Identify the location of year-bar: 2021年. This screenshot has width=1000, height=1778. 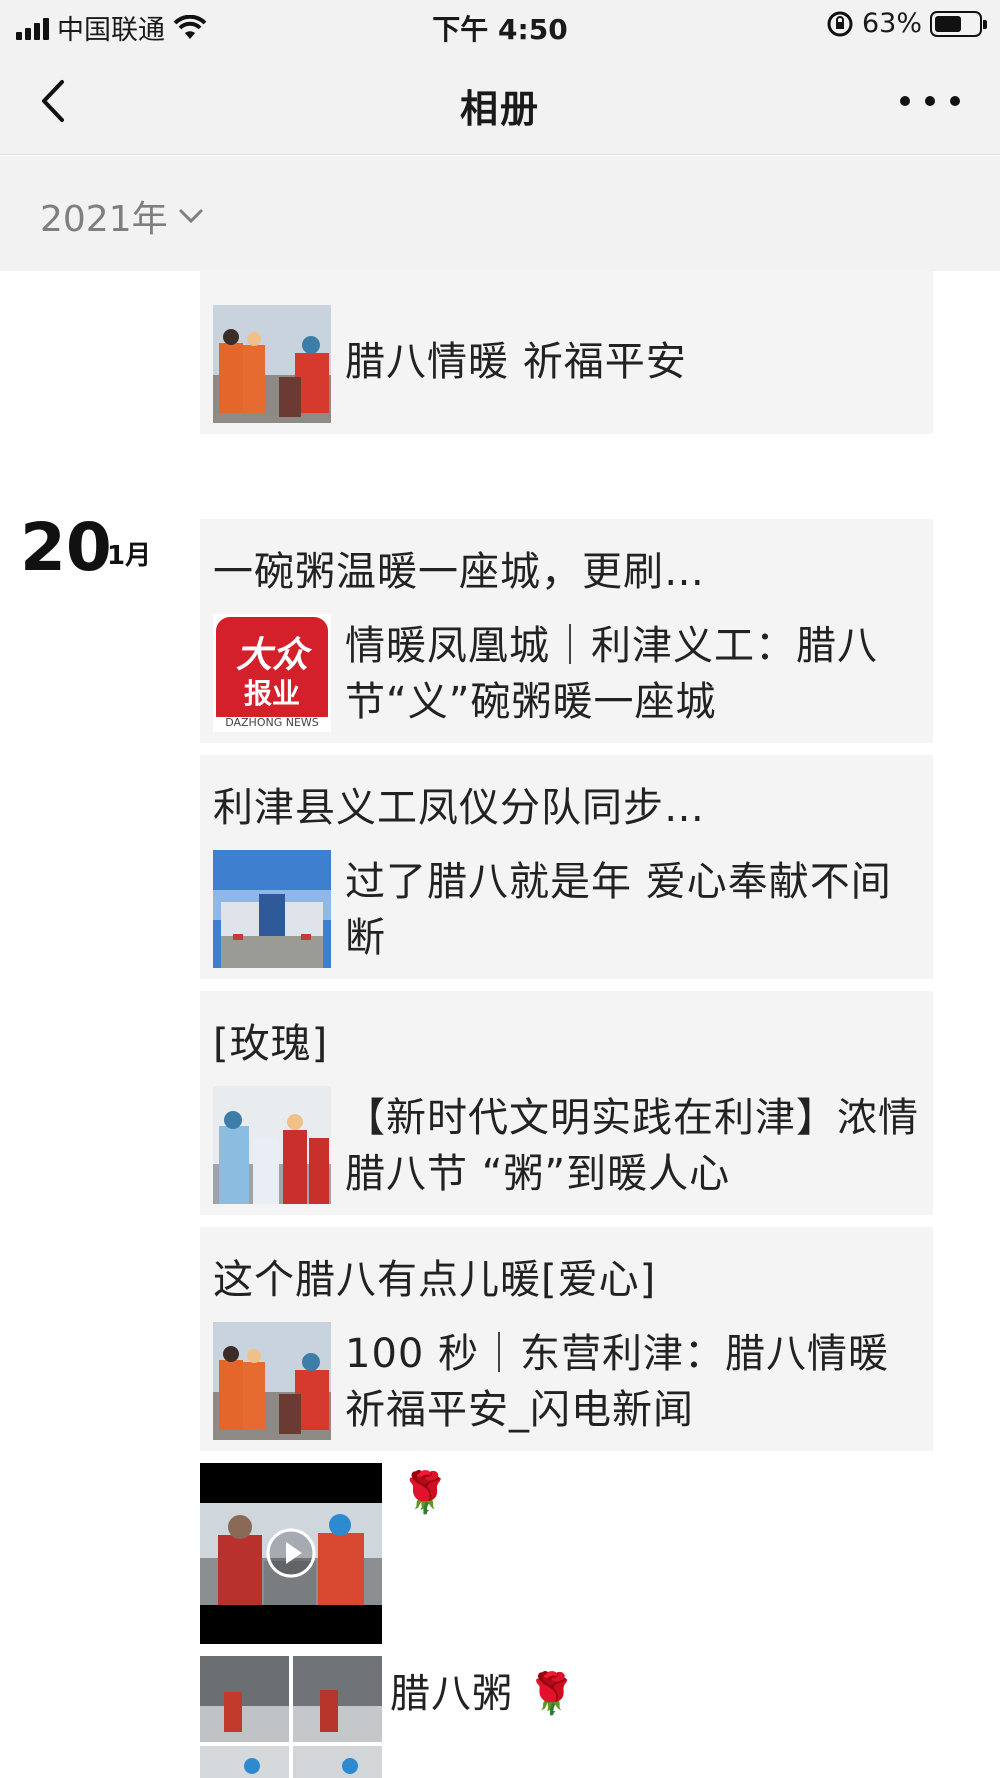
(500, 213).